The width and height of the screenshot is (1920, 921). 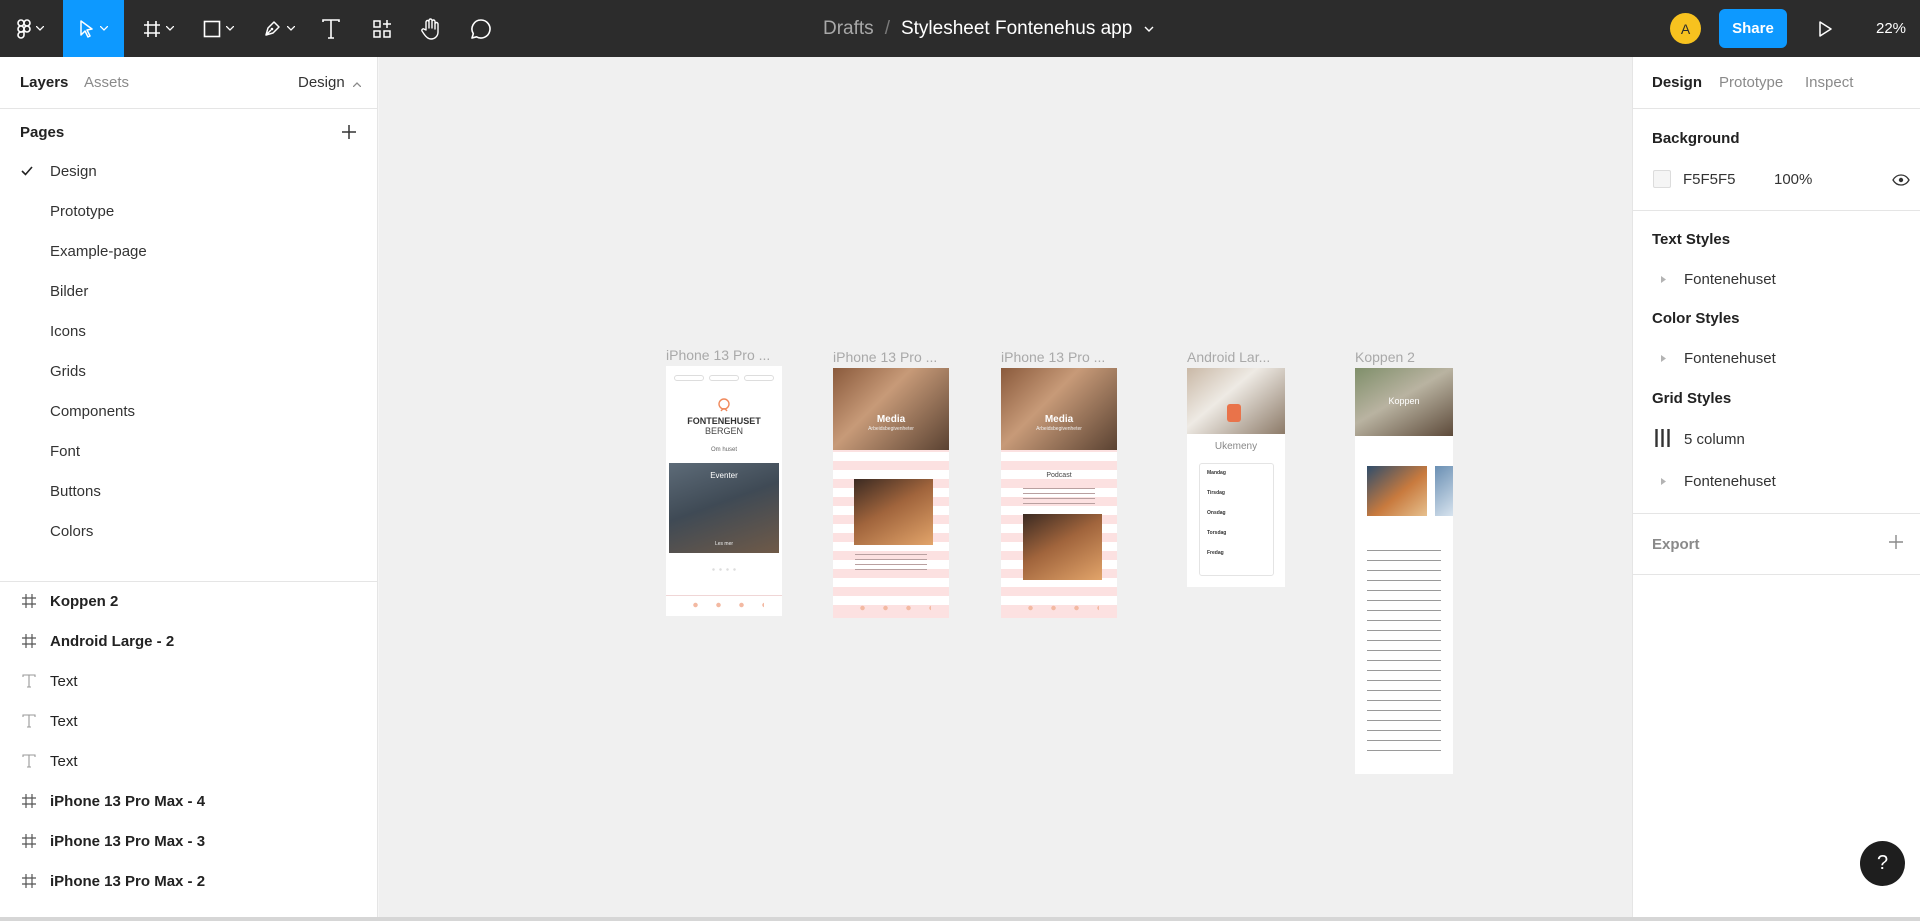 What do you see at coordinates (1714, 439) in the screenshot?
I see `grid-style-item: 5 column` at bounding box center [1714, 439].